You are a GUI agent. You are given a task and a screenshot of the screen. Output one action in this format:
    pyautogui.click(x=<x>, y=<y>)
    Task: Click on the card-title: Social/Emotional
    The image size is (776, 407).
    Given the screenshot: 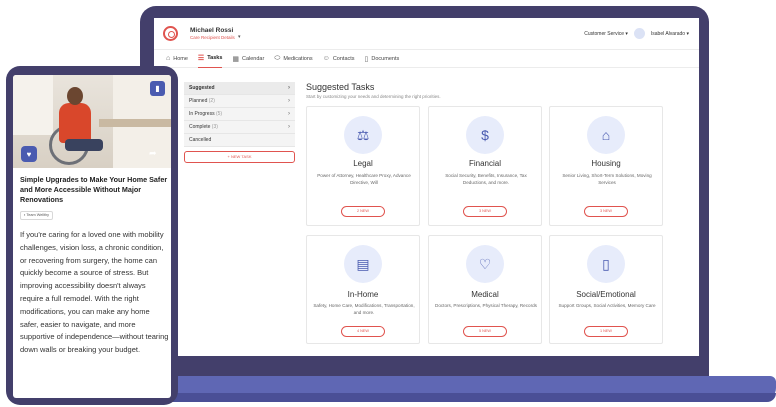 What is the action you would take?
    pyautogui.click(x=606, y=294)
    